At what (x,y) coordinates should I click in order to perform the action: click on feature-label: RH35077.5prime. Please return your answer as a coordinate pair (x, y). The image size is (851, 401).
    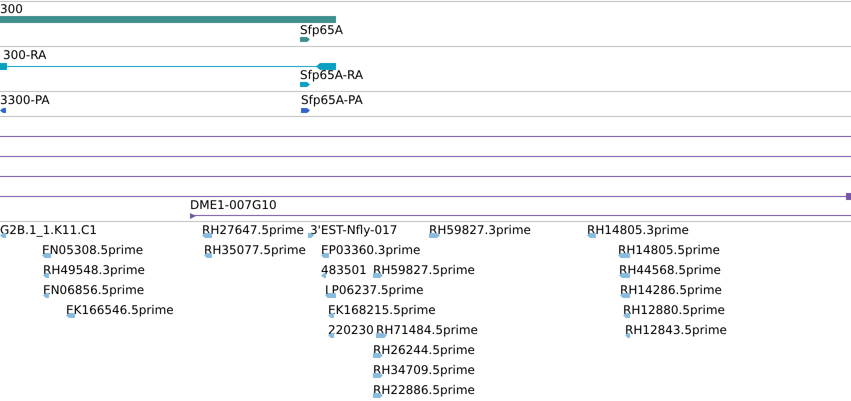
    Looking at the image, I should click on (255, 250).